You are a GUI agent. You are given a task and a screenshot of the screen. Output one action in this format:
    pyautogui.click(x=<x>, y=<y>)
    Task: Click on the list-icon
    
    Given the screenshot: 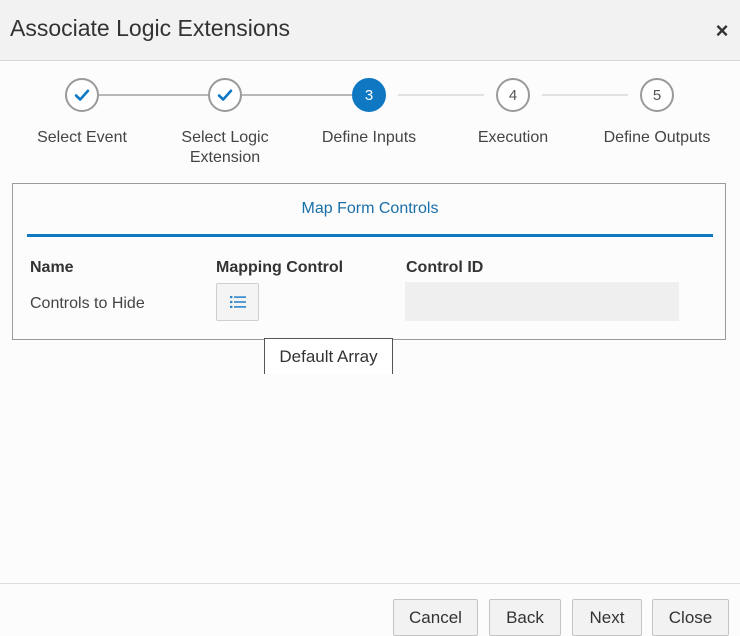 What is the action you would take?
    pyautogui.click(x=237, y=302)
    